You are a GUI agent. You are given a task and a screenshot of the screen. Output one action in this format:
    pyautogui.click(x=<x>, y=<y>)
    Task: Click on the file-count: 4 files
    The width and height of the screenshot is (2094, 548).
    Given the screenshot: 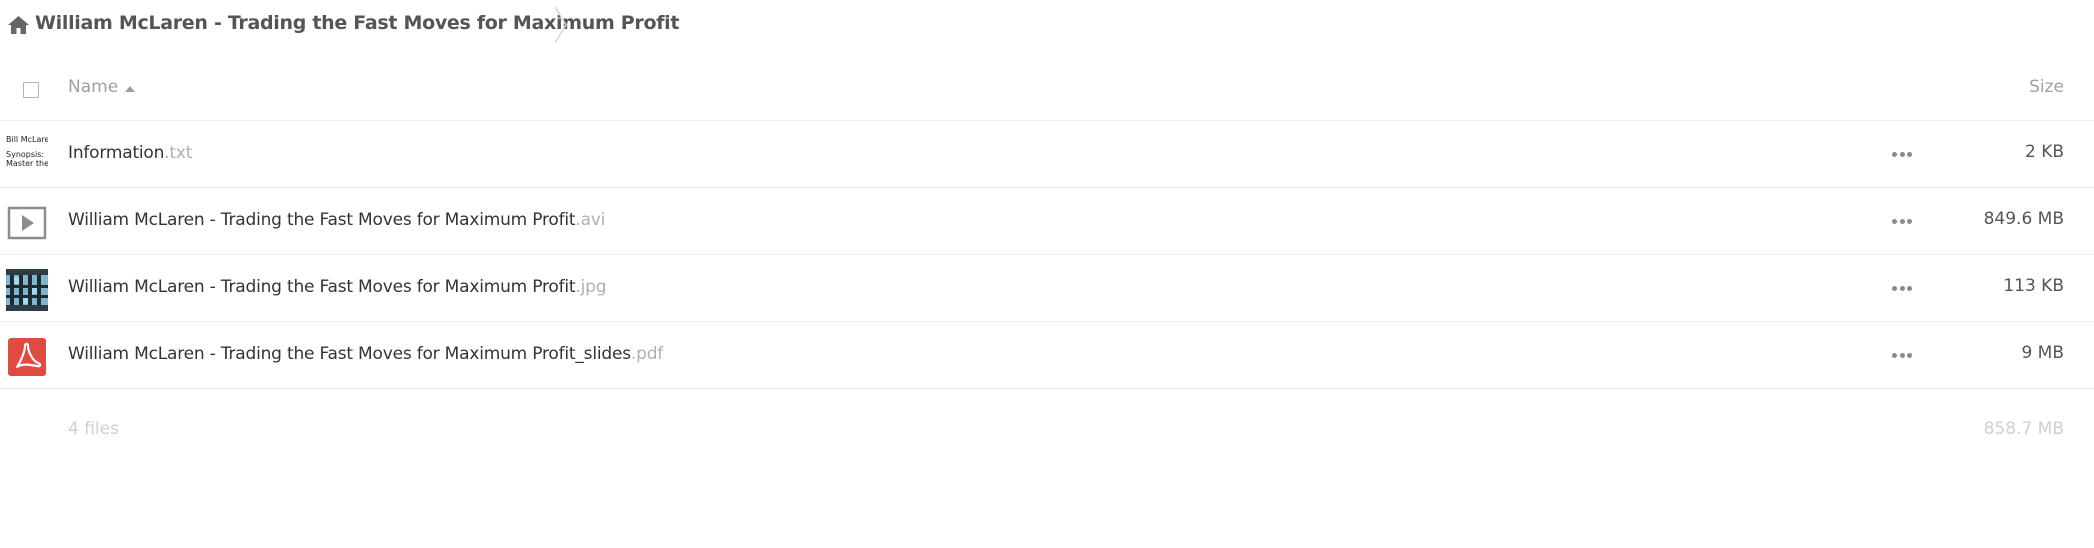 What is the action you would take?
    pyautogui.click(x=93, y=429)
    